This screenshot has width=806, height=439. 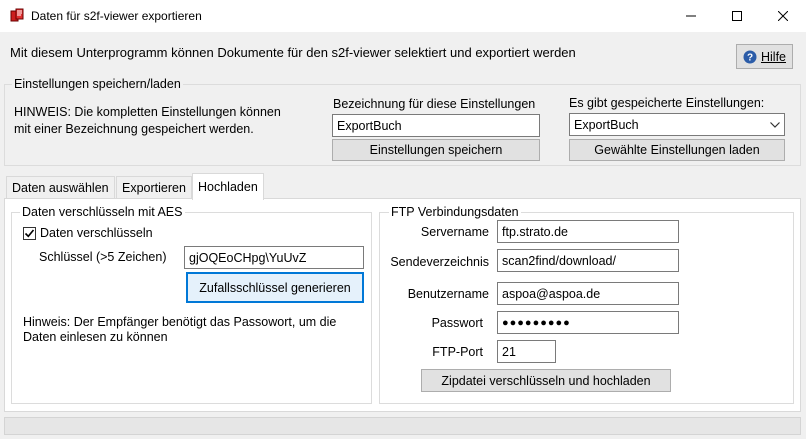 I want to click on port-input: 21, so click(x=526, y=351).